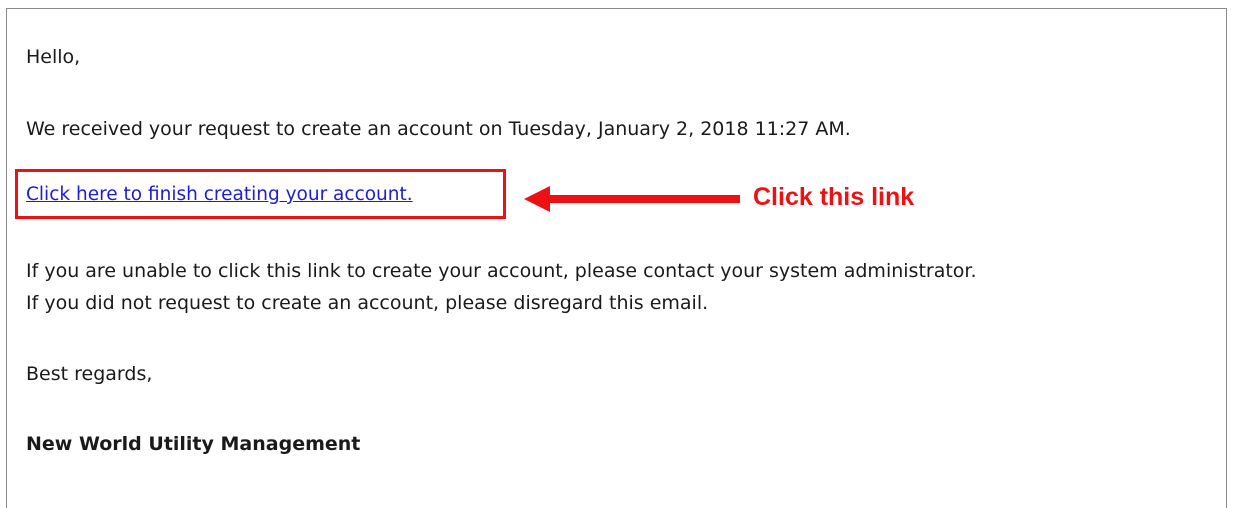 This screenshot has width=1235, height=508. I want to click on click-this-link-callout: Click this link, so click(834, 197).